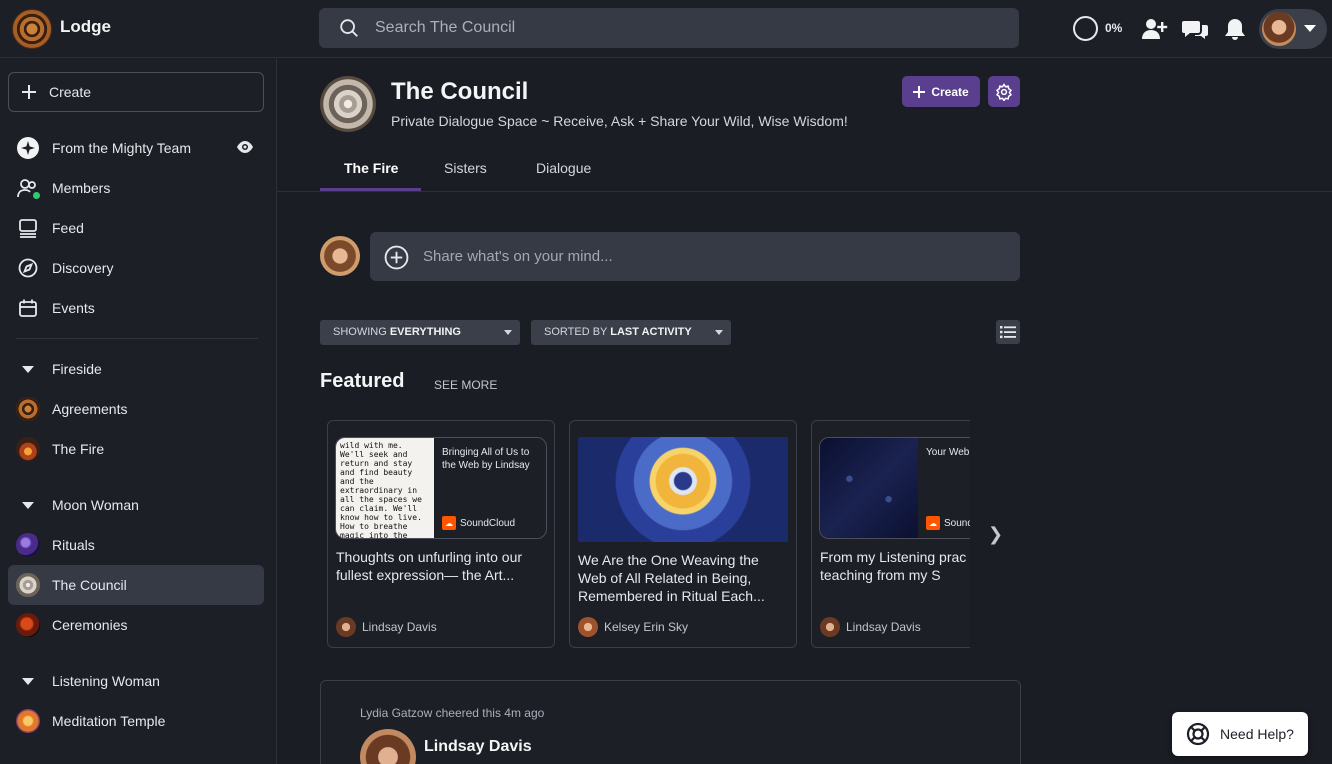  What do you see at coordinates (245, 147) in the screenshot?
I see `eye-icon` at bounding box center [245, 147].